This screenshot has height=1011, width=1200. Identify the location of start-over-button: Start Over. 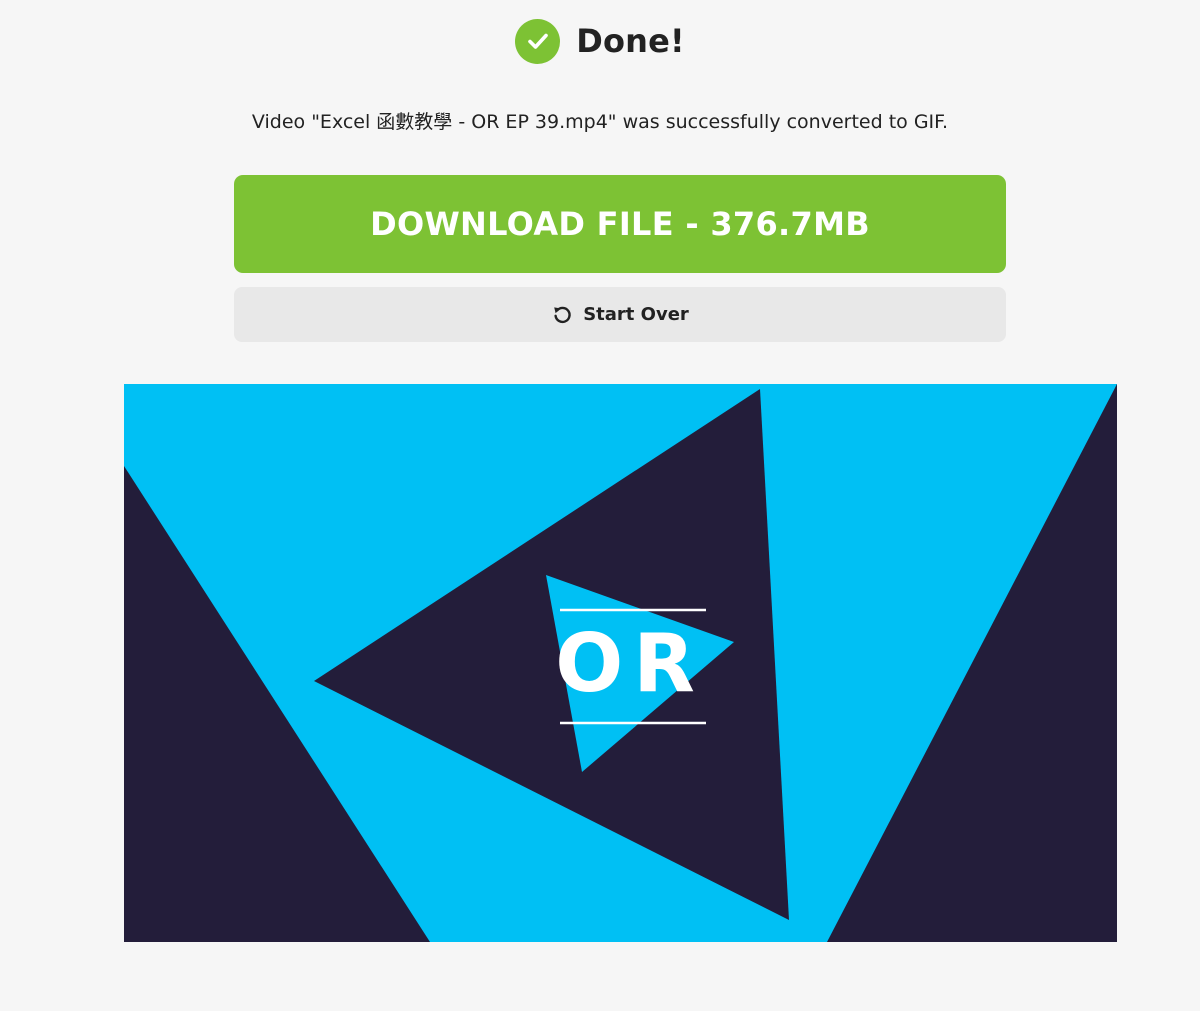
(620, 314).